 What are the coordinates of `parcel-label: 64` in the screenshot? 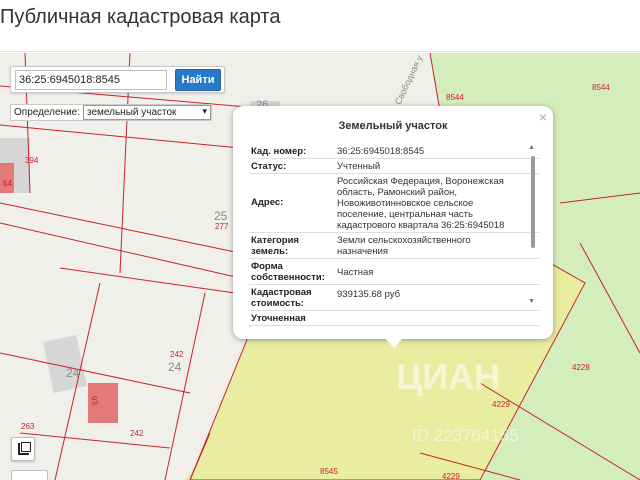 It's located at (7, 183).